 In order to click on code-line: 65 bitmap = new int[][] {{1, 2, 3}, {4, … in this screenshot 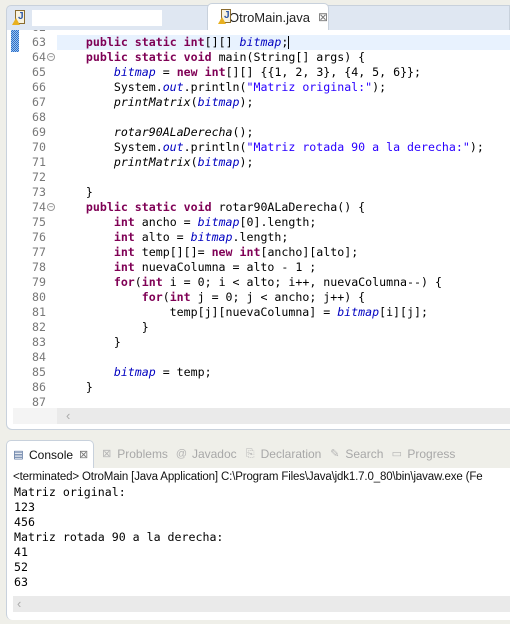, I will do `click(258, 72)`.